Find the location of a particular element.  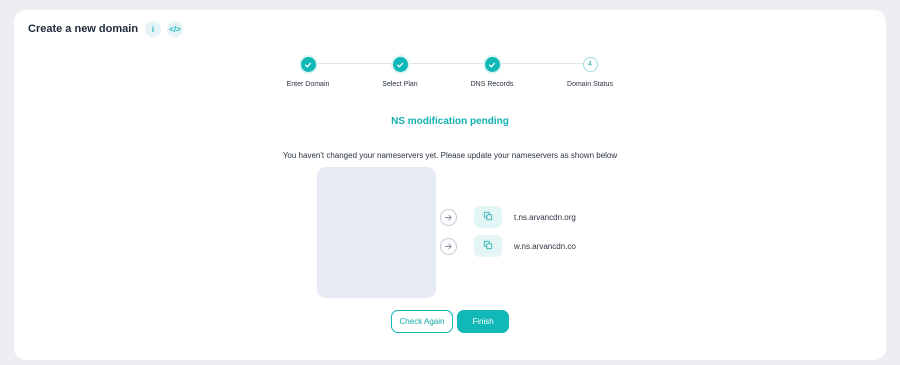

code-icon: </> is located at coordinates (175, 29).